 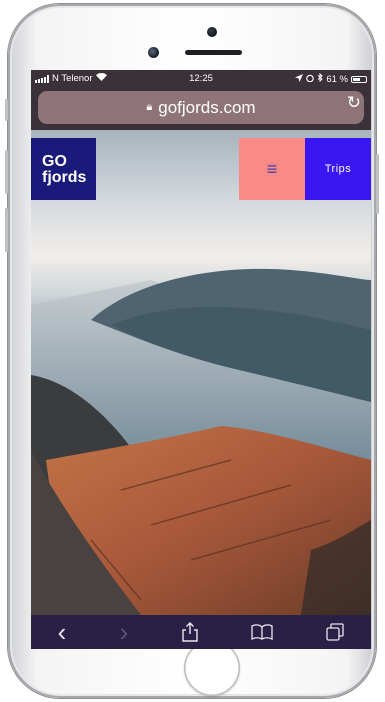 What do you see at coordinates (335, 632) in the screenshot?
I see `tabs-icon` at bounding box center [335, 632].